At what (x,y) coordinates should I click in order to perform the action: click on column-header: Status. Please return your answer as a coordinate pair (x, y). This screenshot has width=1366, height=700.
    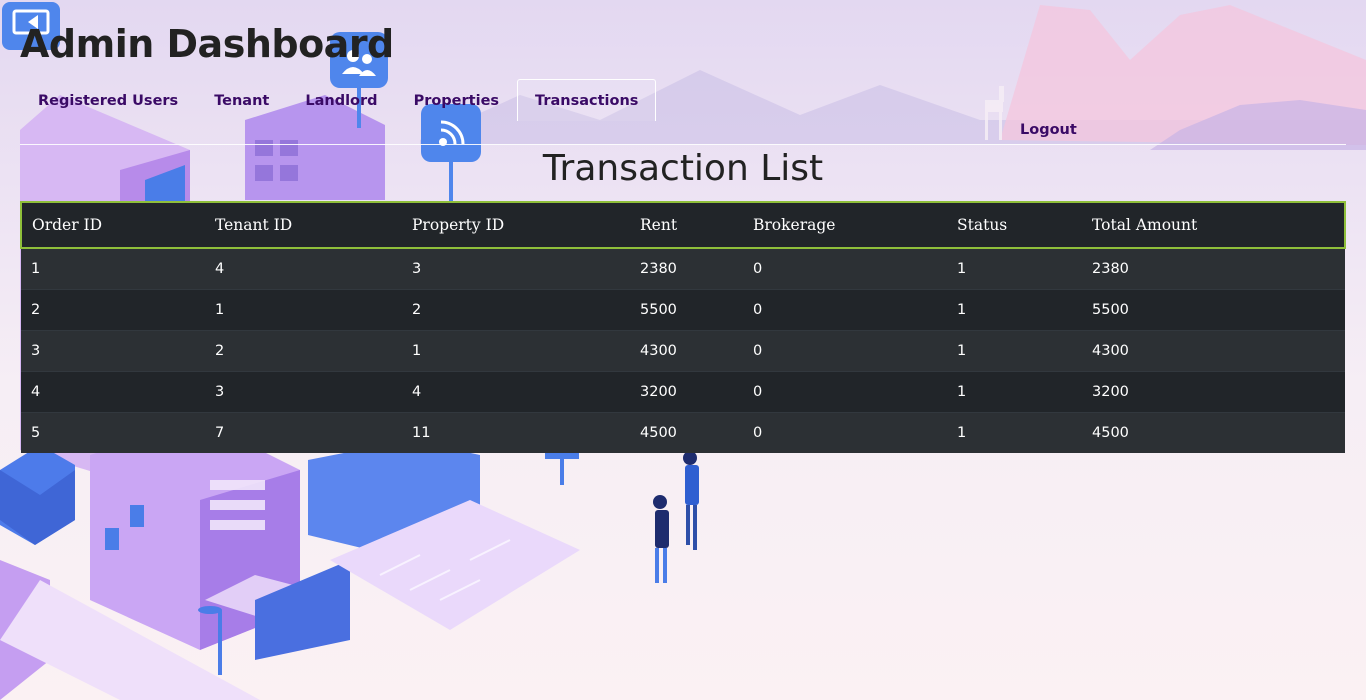
    Looking at the image, I should click on (1014, 225).